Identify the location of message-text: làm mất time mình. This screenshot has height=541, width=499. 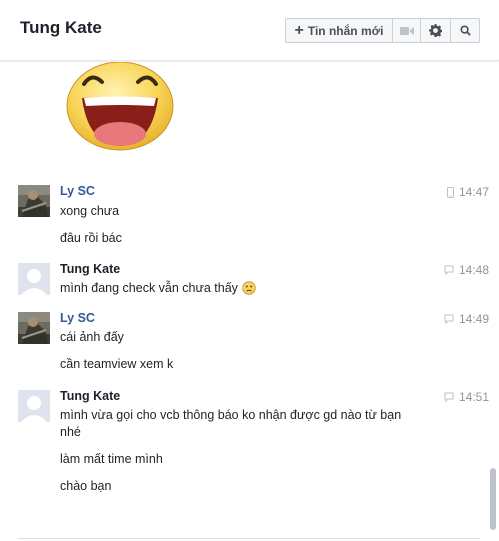
(111, 459).